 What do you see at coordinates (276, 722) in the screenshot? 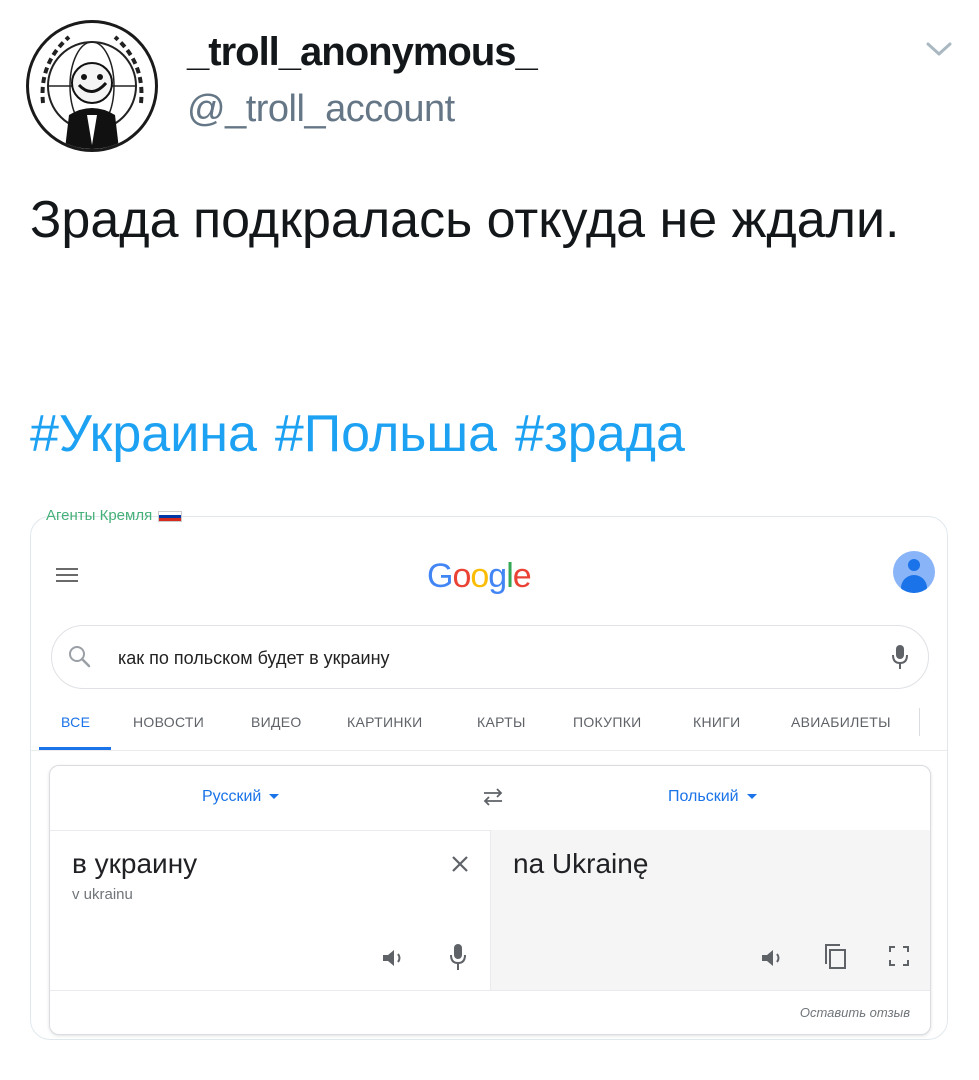
I see `tab-video: видео` at bounding box center [276, 722].